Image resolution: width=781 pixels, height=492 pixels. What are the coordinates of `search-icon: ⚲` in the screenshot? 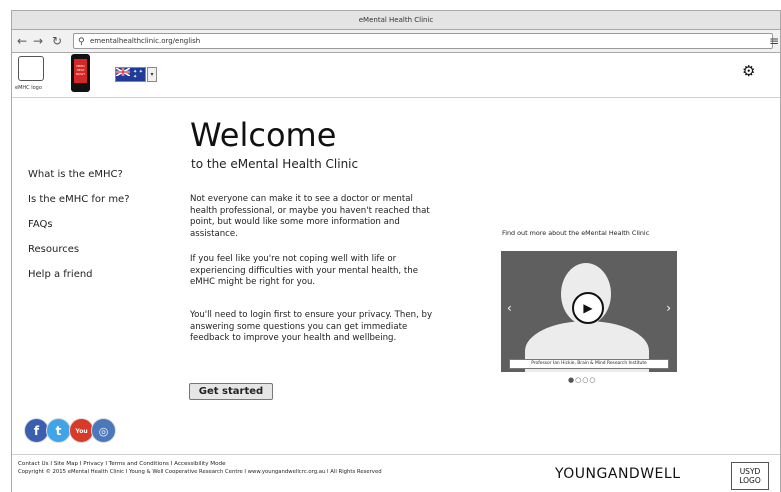 It's located at (81, 42).